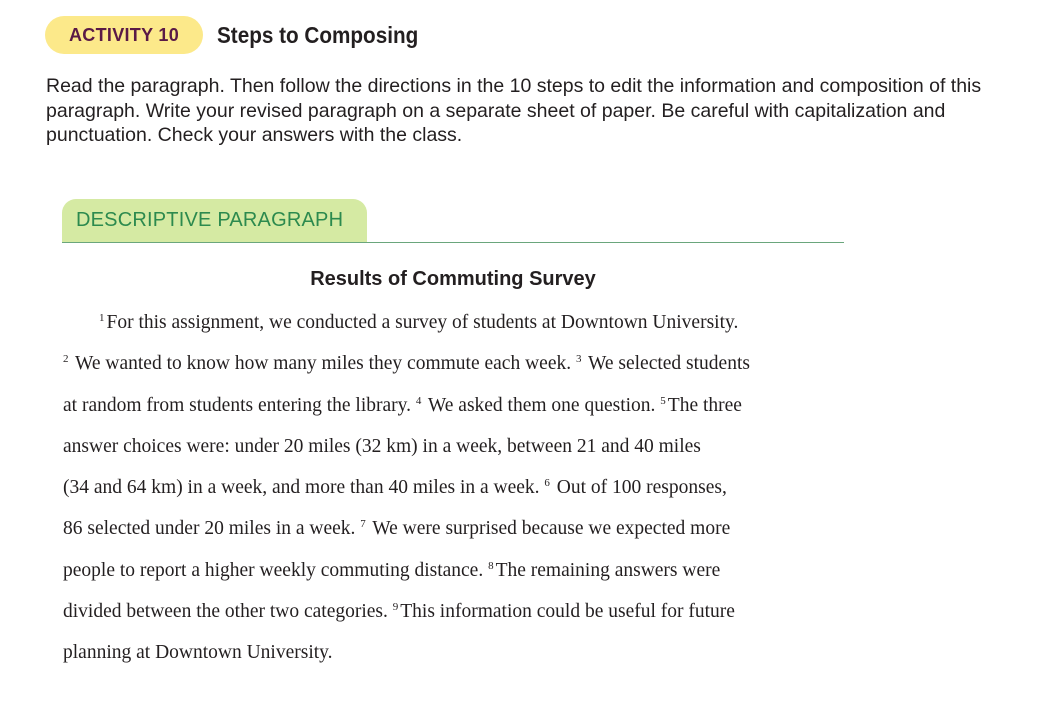 The height and width of the screenshot is (704, 1057). Describe the element at coordinates (547, 483) in the screenshot. I see `sentence-number: 6` at that location.